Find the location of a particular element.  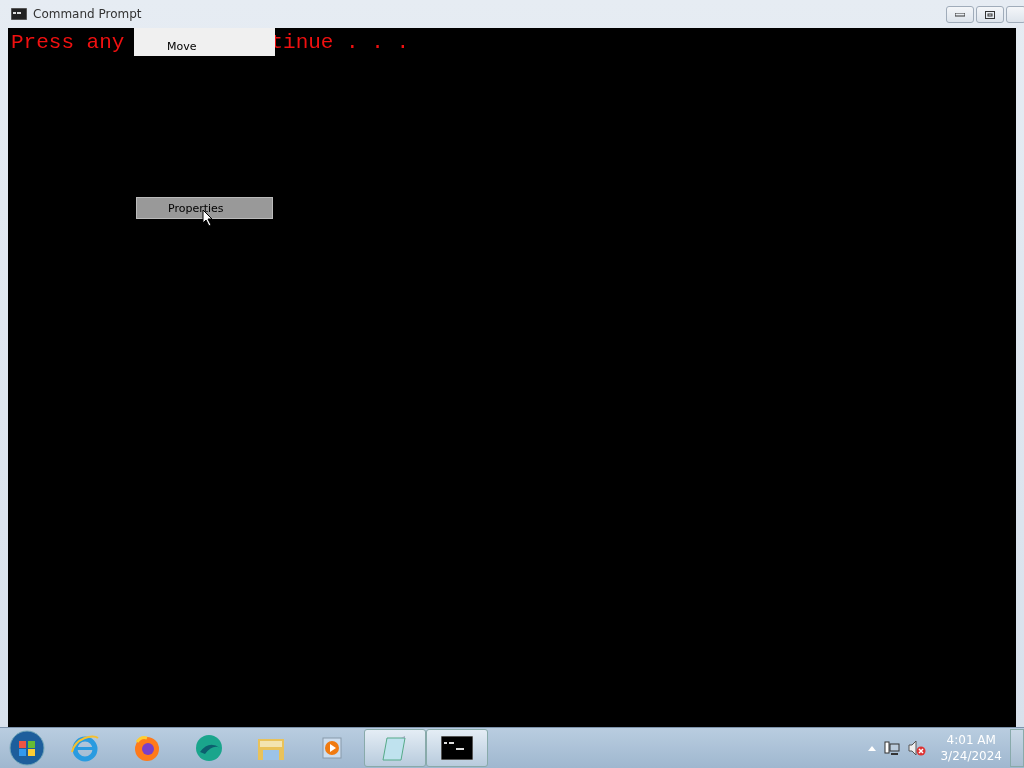

restore-icon is located at coordinates (990, 14).